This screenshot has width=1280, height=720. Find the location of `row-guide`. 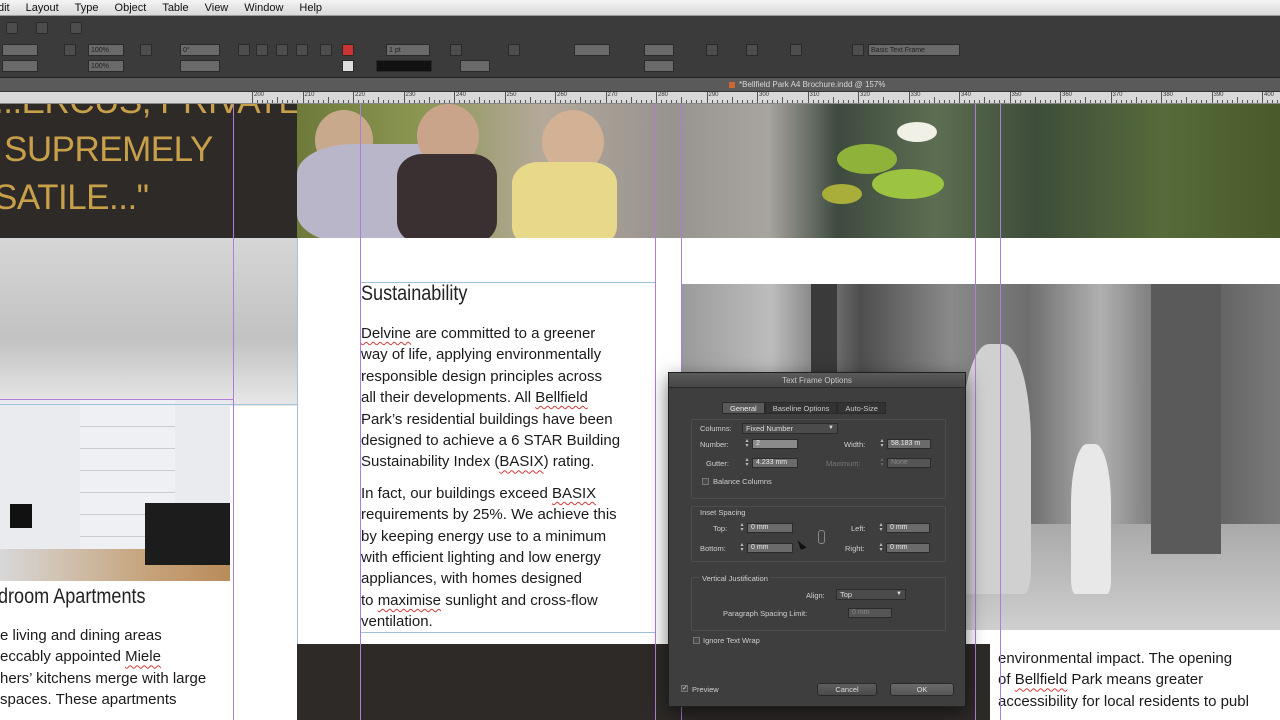

row-guide is located at coordinates (116, 399).